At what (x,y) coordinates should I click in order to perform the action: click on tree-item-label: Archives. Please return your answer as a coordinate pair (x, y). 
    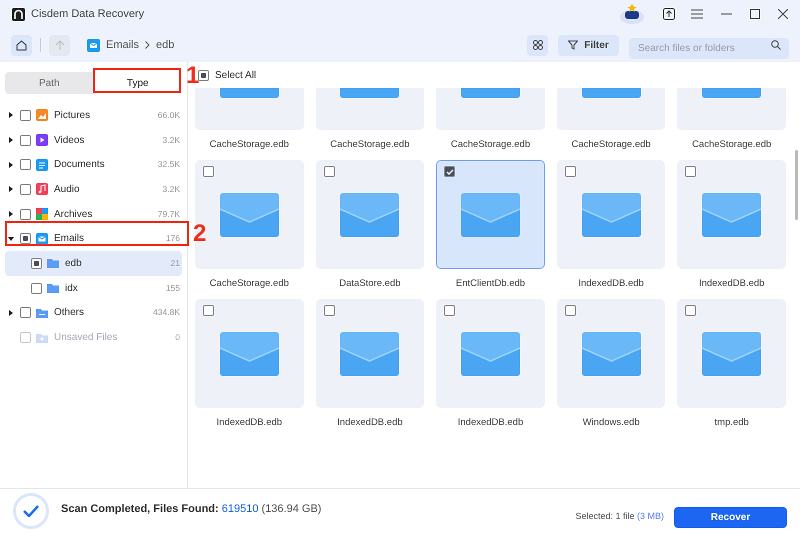
    Looking at the image, I should click on (73, 215).